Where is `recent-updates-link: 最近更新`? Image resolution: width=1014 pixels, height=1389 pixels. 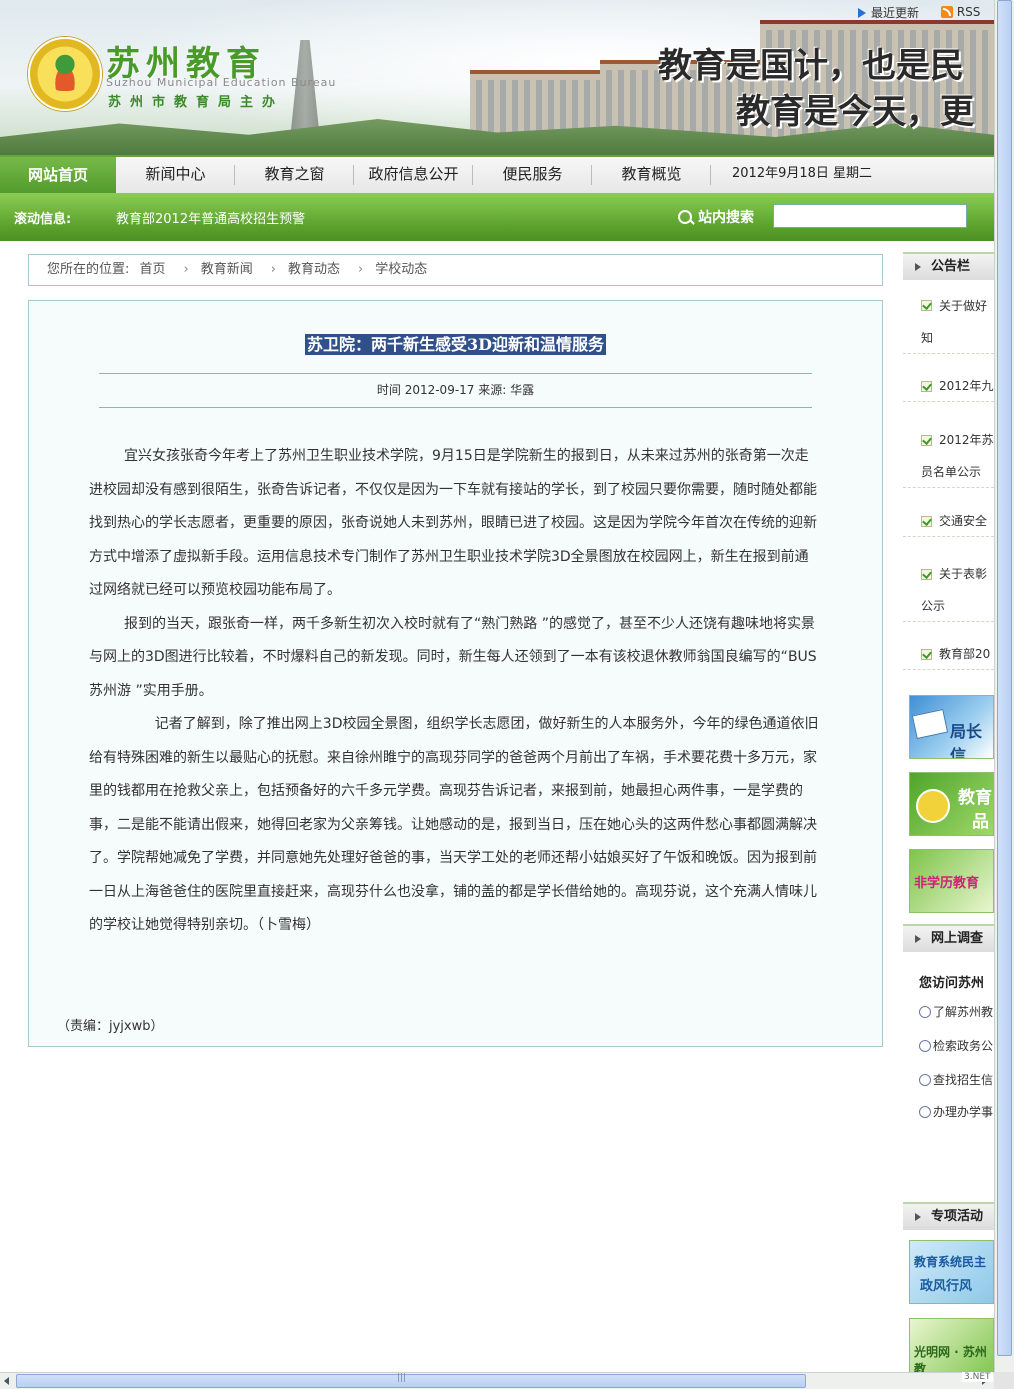
recent-updates-link: 最近更新 is located at coordinates (888, 12).